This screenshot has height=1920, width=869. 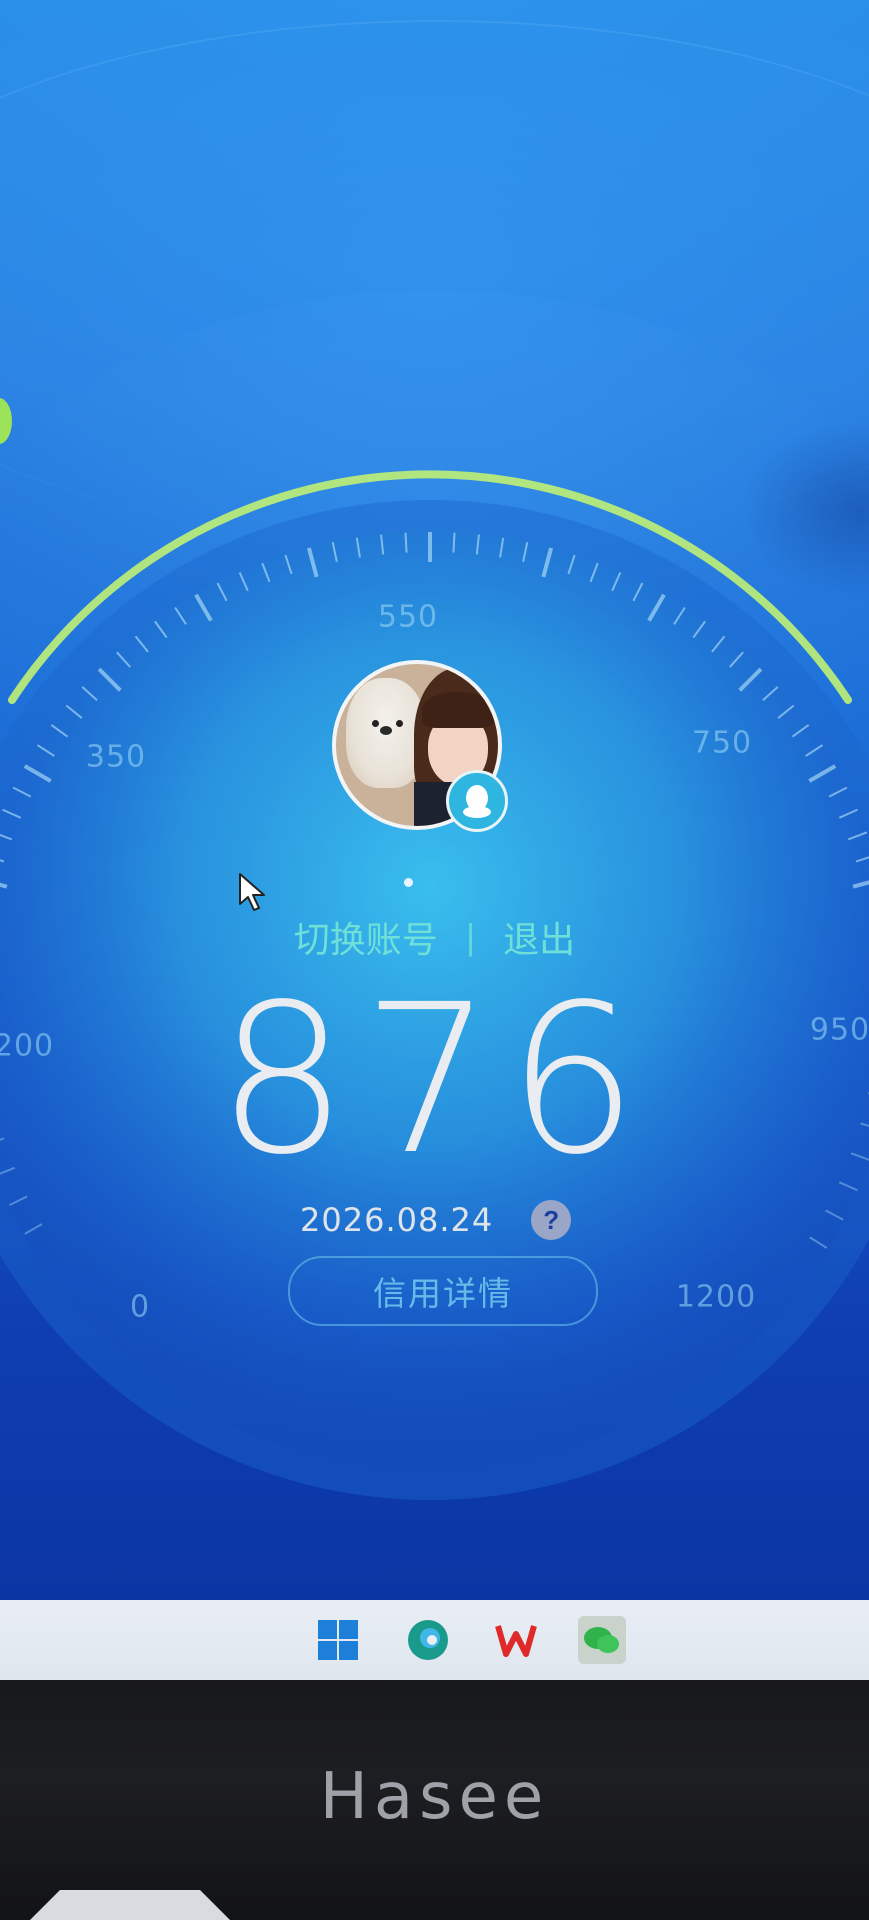 I want to click on tick-label-550: 550, so click(x=408, y=617).